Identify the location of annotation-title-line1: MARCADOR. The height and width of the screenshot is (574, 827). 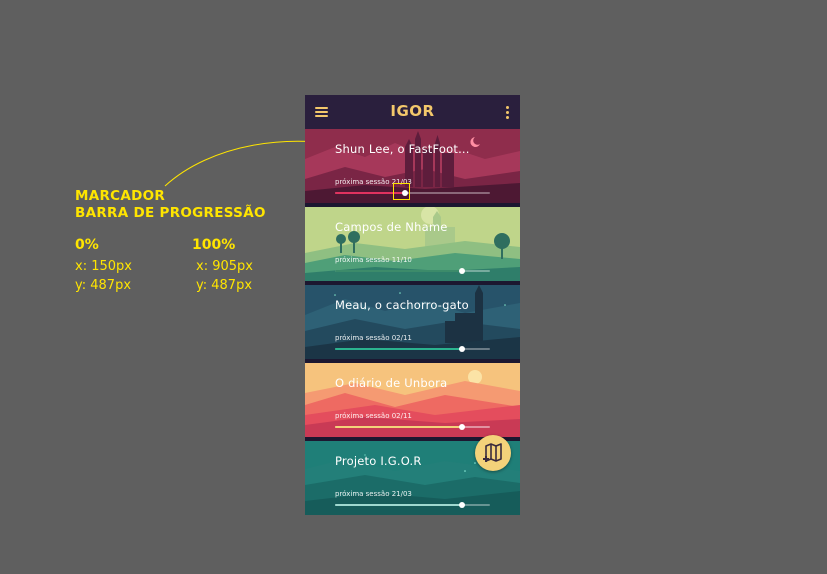
(120, 196).